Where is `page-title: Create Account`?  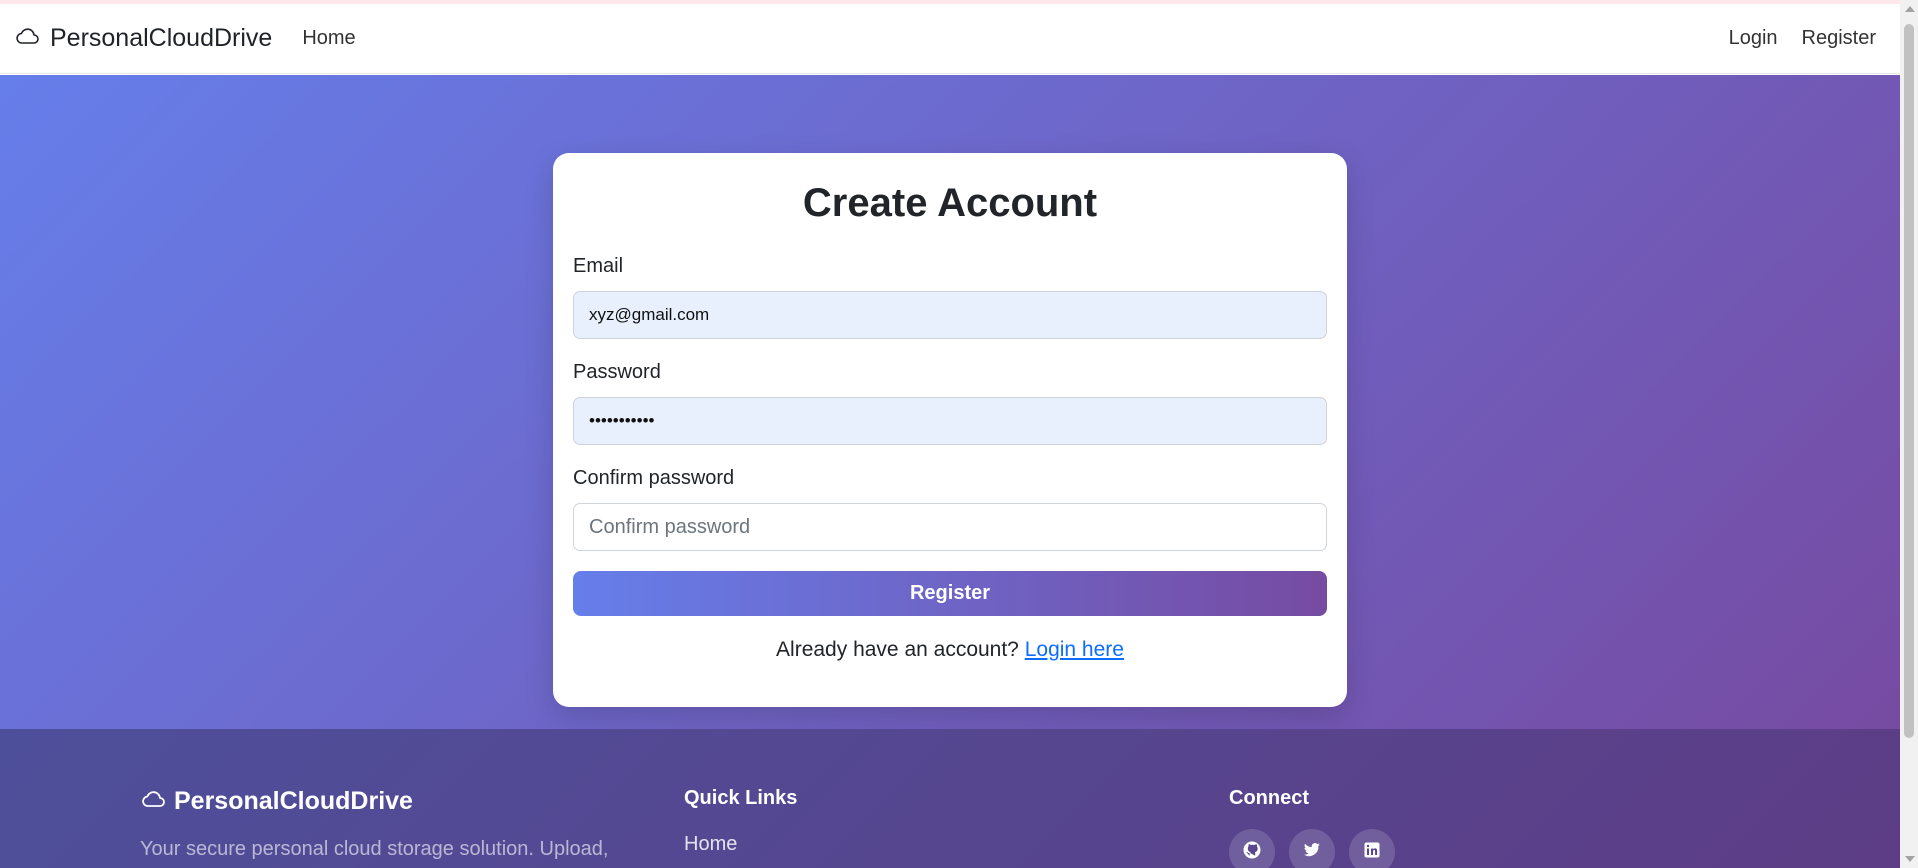
page-title: Create Account is located at coordinates (950, 203).